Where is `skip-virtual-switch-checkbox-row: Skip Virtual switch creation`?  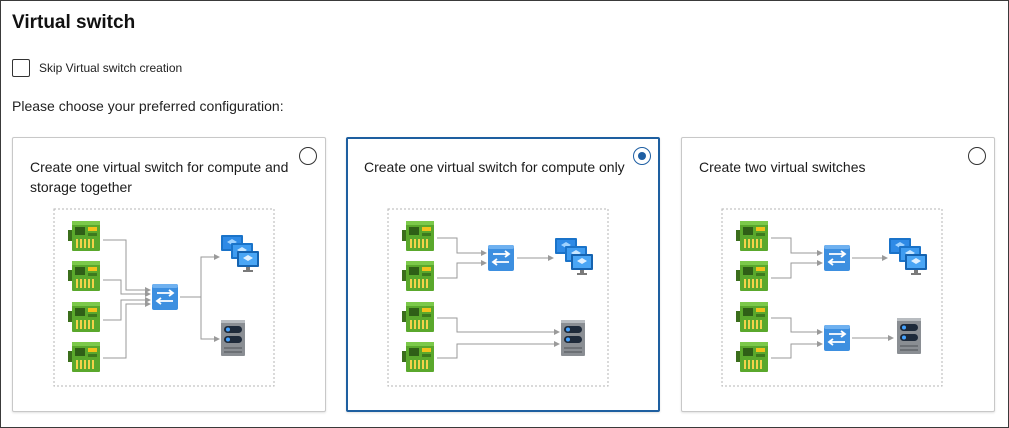
skip-virtual-switch-checkbox-row: Skip Virtual switch creation is located at coordinates (97, 68).